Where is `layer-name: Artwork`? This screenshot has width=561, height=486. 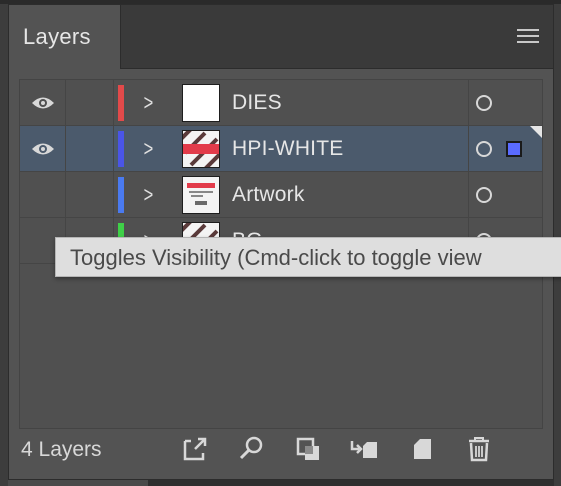
layer-name: Artwork is located at coordinates (268, 195).